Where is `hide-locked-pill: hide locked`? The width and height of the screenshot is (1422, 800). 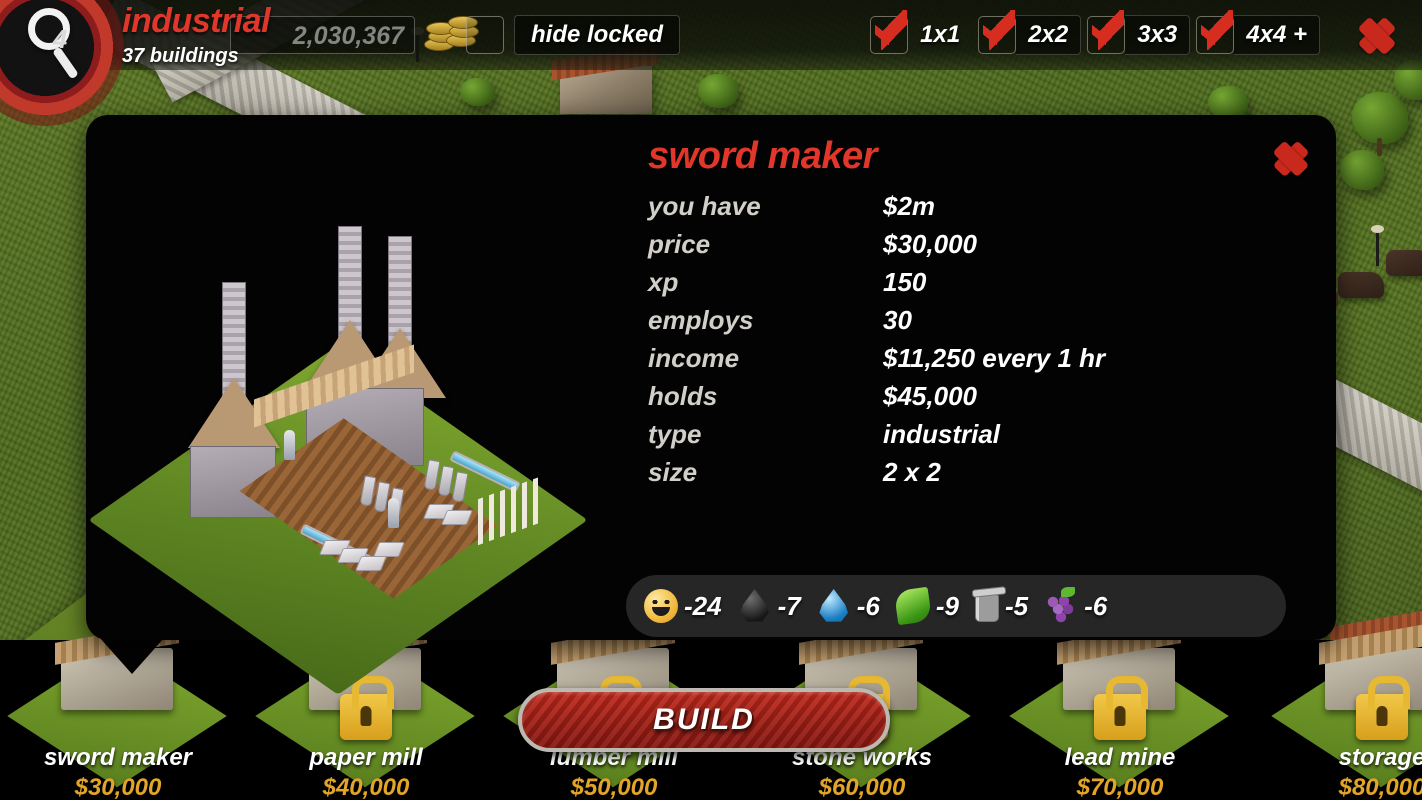 hide-locked-pill: hide locked is located at coordinates (597, 35).